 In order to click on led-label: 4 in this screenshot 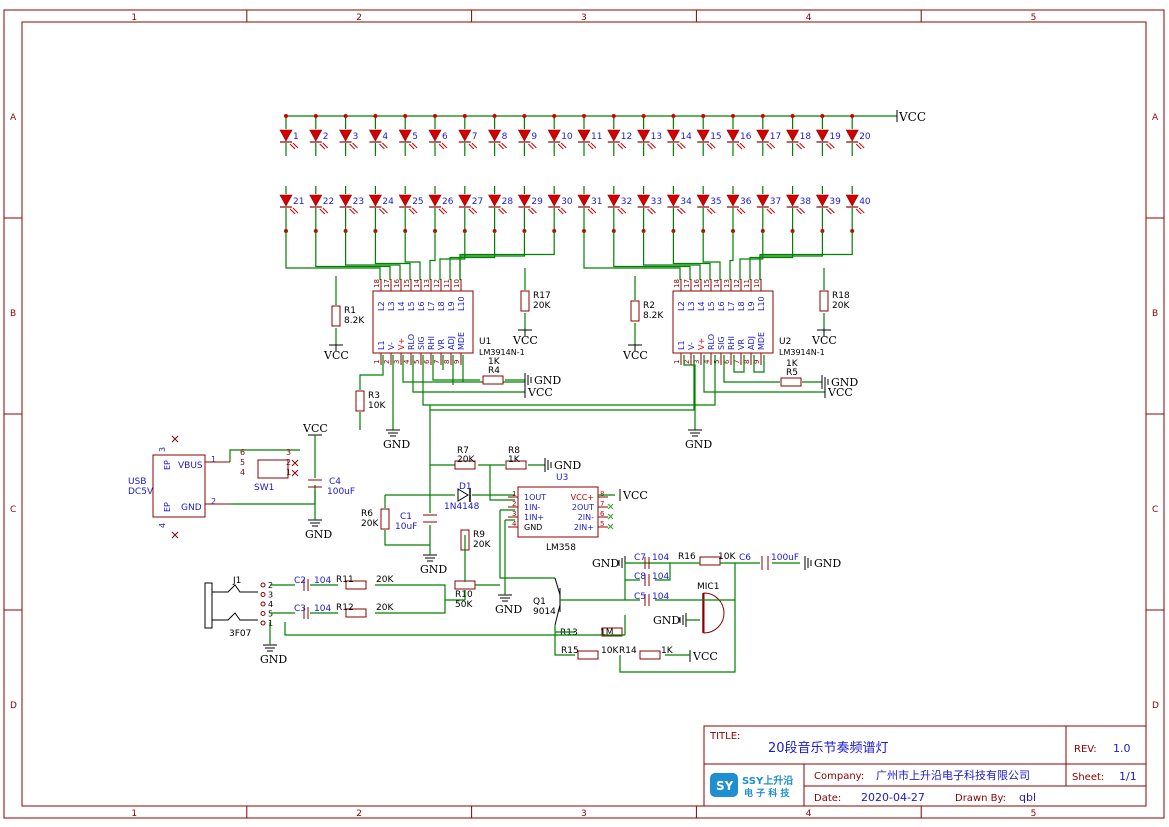, I will do `click(385, 137)`.